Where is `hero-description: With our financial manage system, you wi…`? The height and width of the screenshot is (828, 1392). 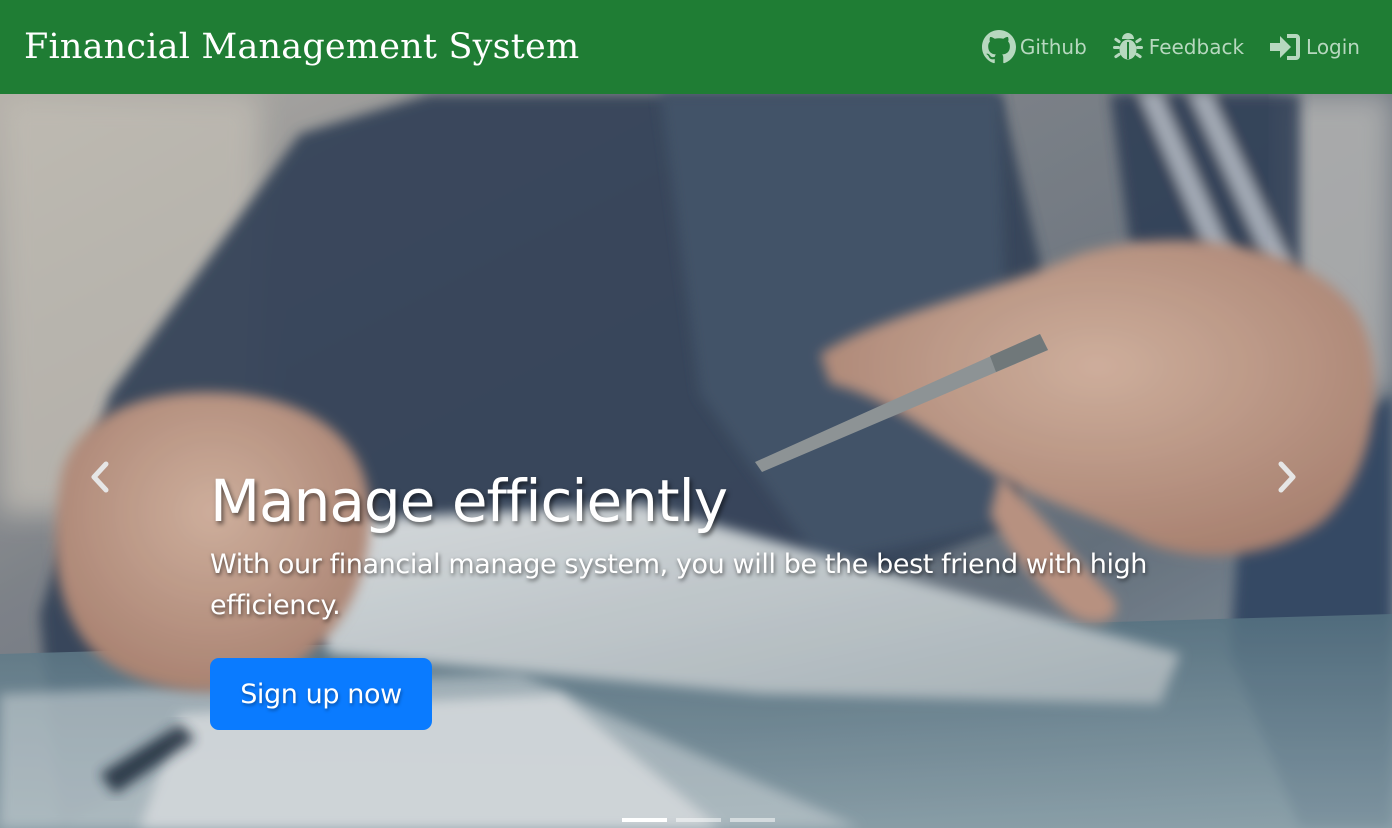 hero-description: With our financial manage system, you wi… is located at coordinates (679, 585).